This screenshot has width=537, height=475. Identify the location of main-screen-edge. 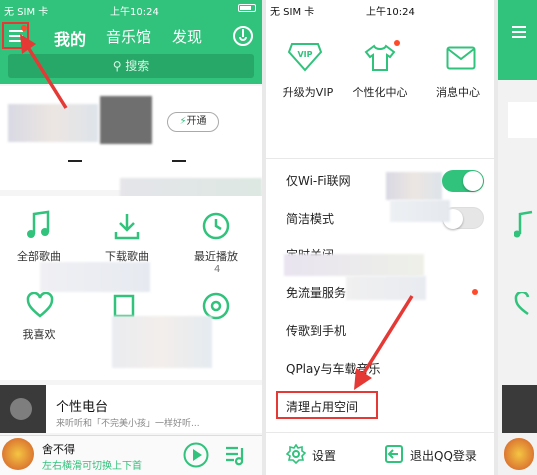
(517, 237).